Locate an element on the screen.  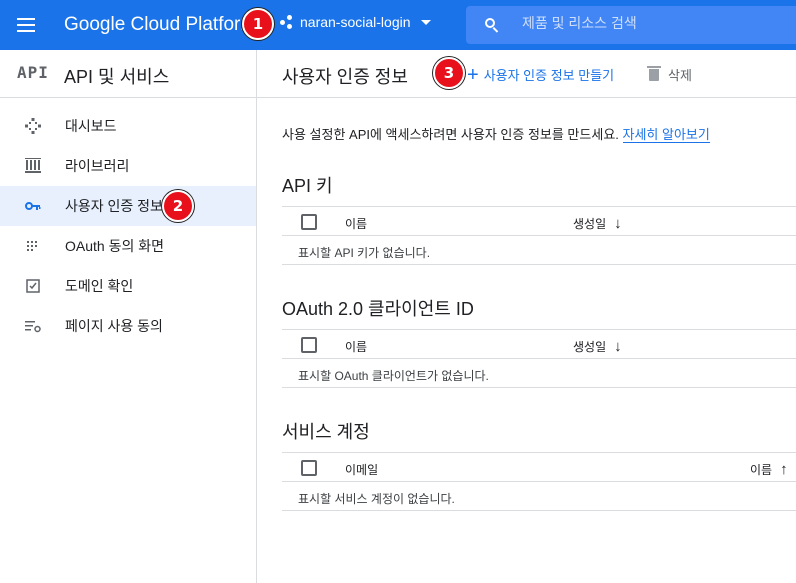
create-credentials-label: 사용자 인증 정보 만들기 is located at coordinates (549, 75).